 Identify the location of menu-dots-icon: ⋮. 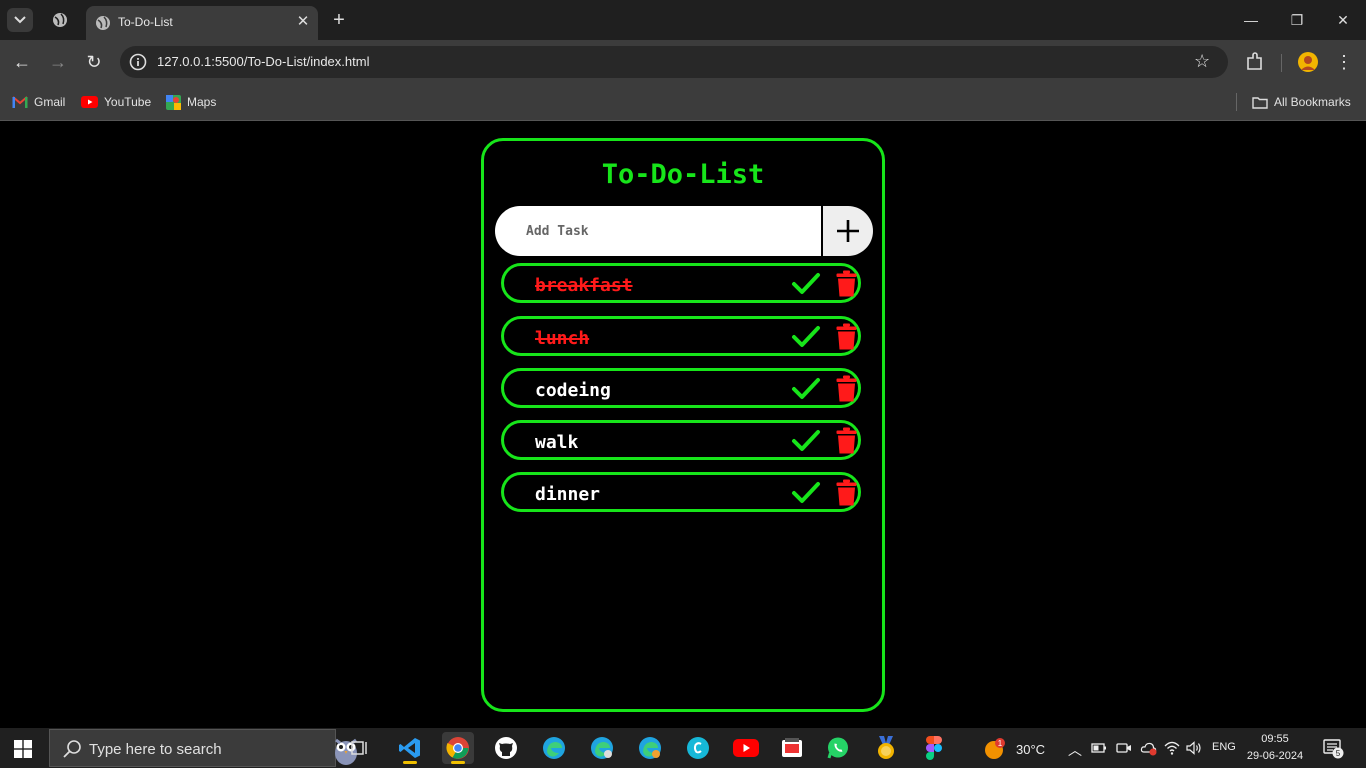
(1344, 62).